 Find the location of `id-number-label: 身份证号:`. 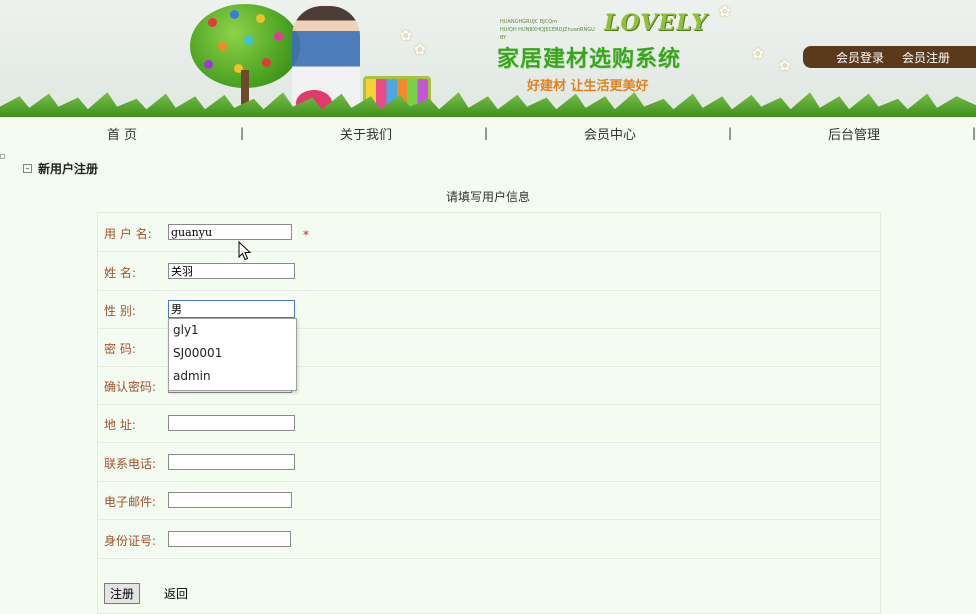

id-number-label: 身份证号: is located at coordinates (130, 541).